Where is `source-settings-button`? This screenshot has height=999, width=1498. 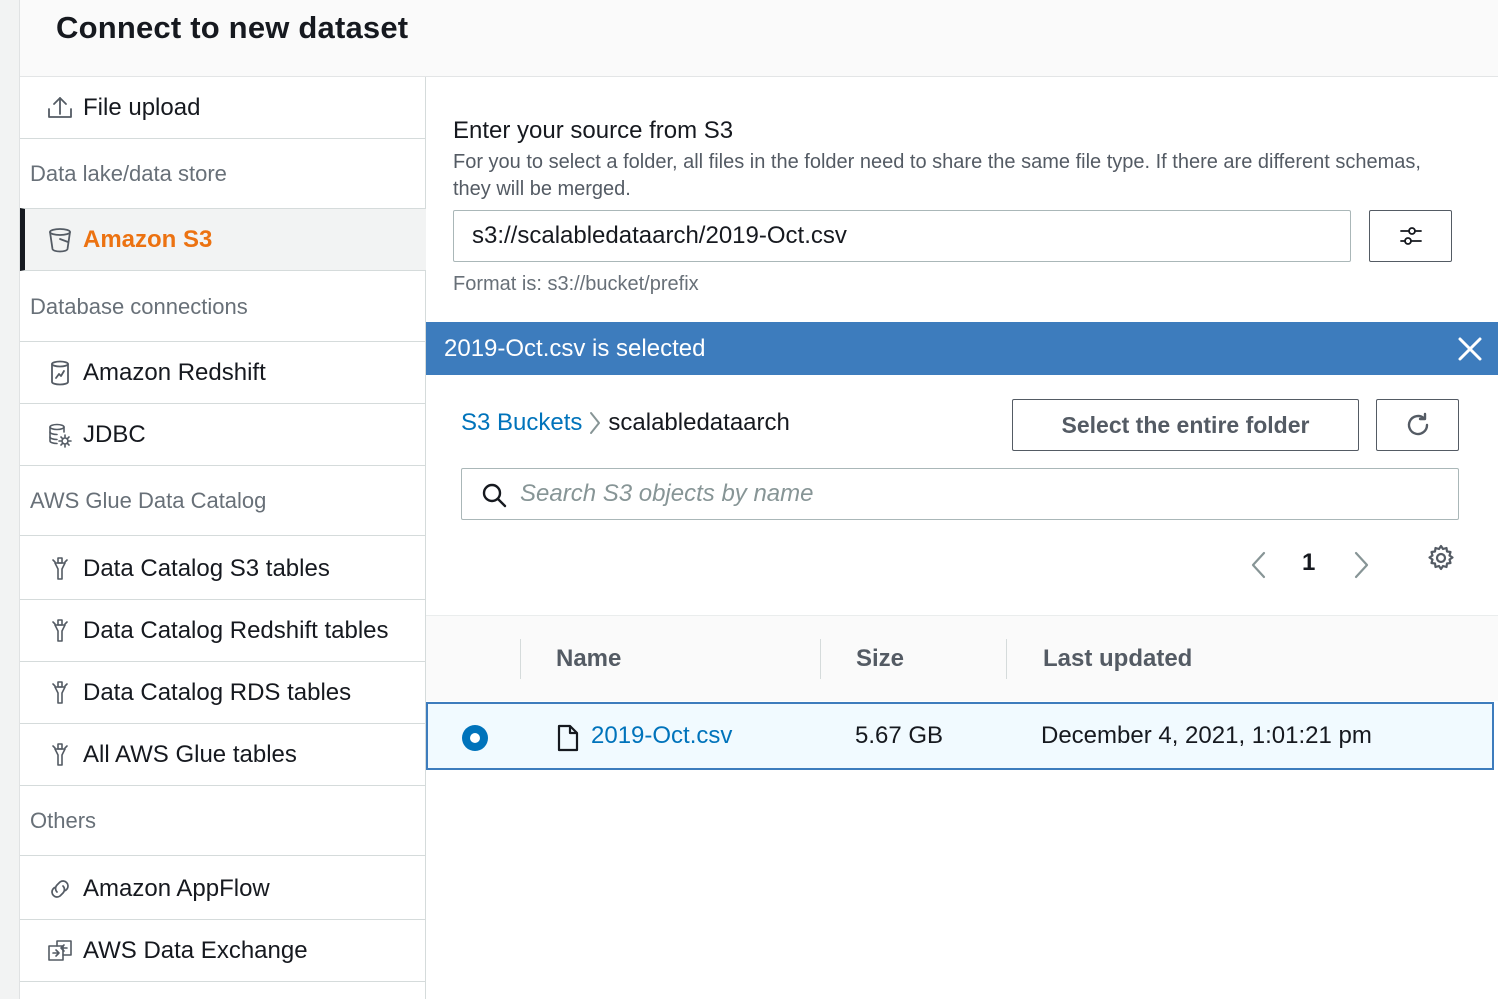 source-settings-button is located at coordinates (1410, 236).